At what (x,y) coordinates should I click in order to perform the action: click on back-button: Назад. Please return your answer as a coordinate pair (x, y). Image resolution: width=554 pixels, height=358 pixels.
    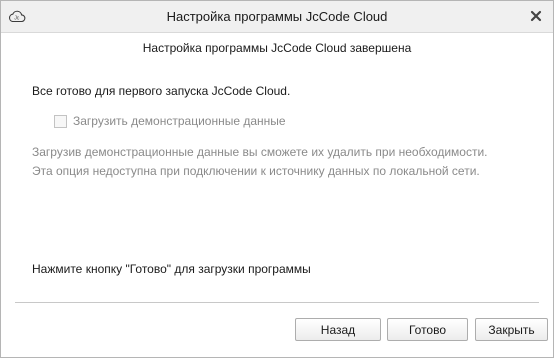
    Looking at the image, I should click on (338, 329).